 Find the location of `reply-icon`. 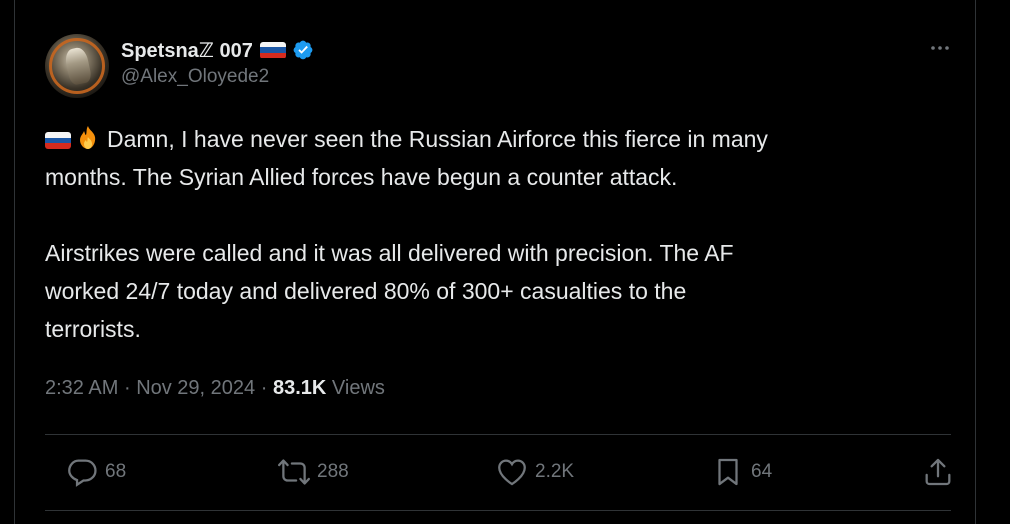

reply-icon is located at coordinates (82, 473).